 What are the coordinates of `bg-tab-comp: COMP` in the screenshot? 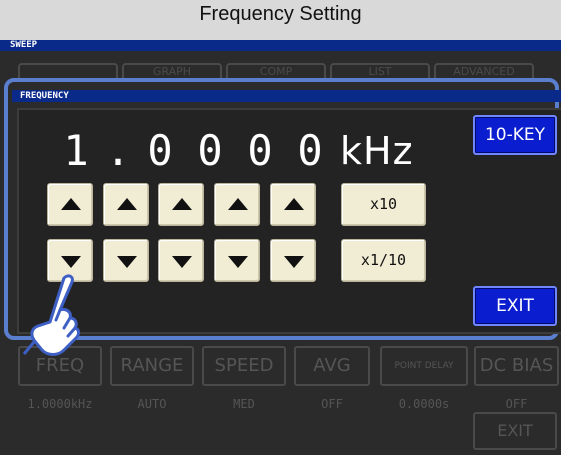 It's located at (276, 71).